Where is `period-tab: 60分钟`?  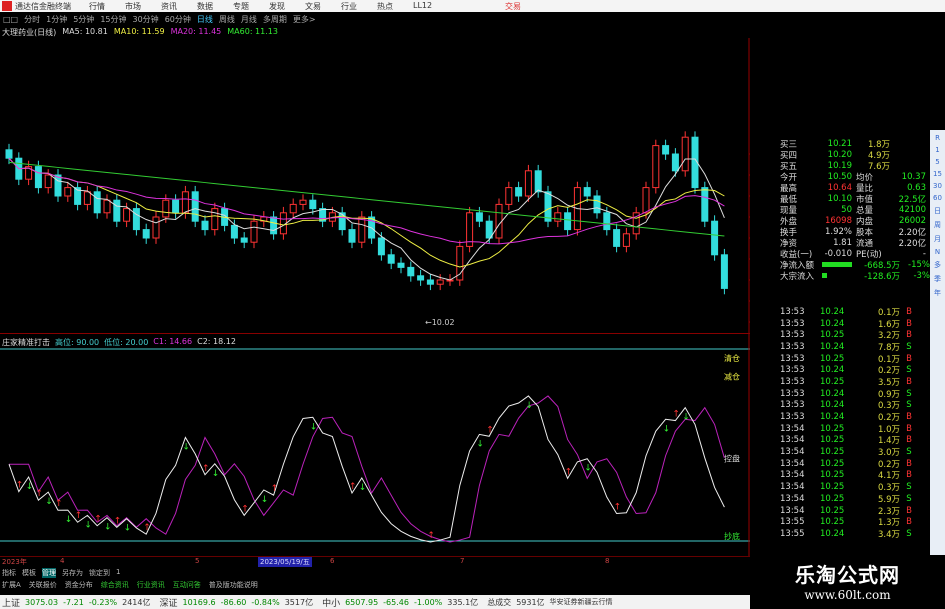 period-tab: 60分钟 is located at coordinates (178, 19).